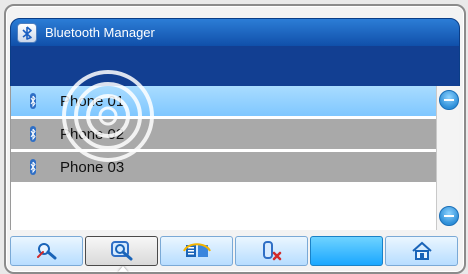  What do you see at coordinates (224, 101) in the screenshot?
I see `list-item: Phone 01` at bounding box center [224, 101].